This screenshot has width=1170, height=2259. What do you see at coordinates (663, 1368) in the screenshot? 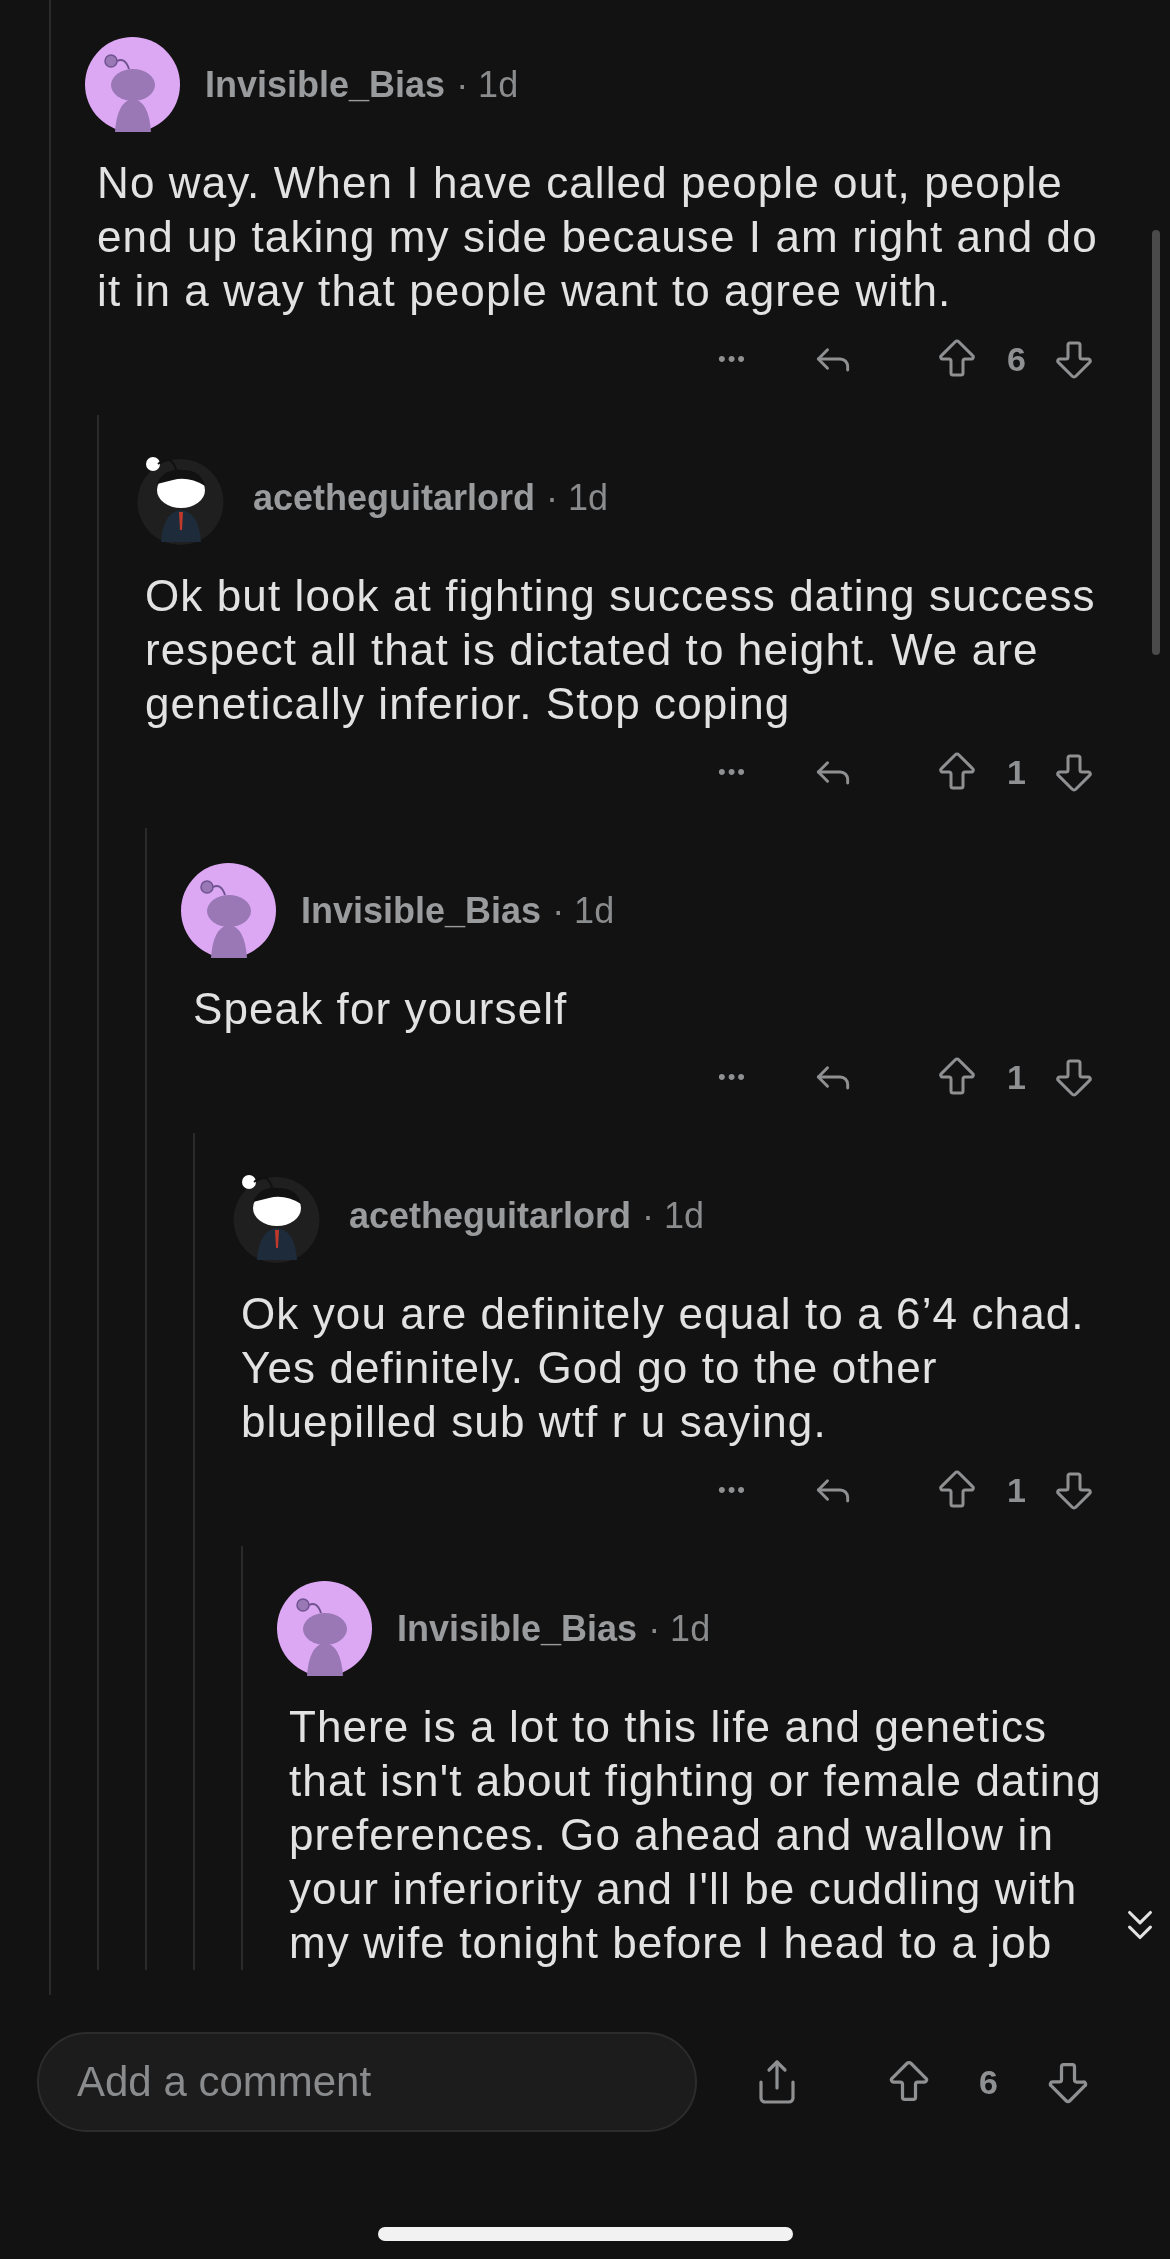
I see `comment-text: Ok you are definitely equal to a 6’4 chad. Yes definitely. God go to the other bluepilled sub wtf r u saying.` at bounding box center [663, 1368].